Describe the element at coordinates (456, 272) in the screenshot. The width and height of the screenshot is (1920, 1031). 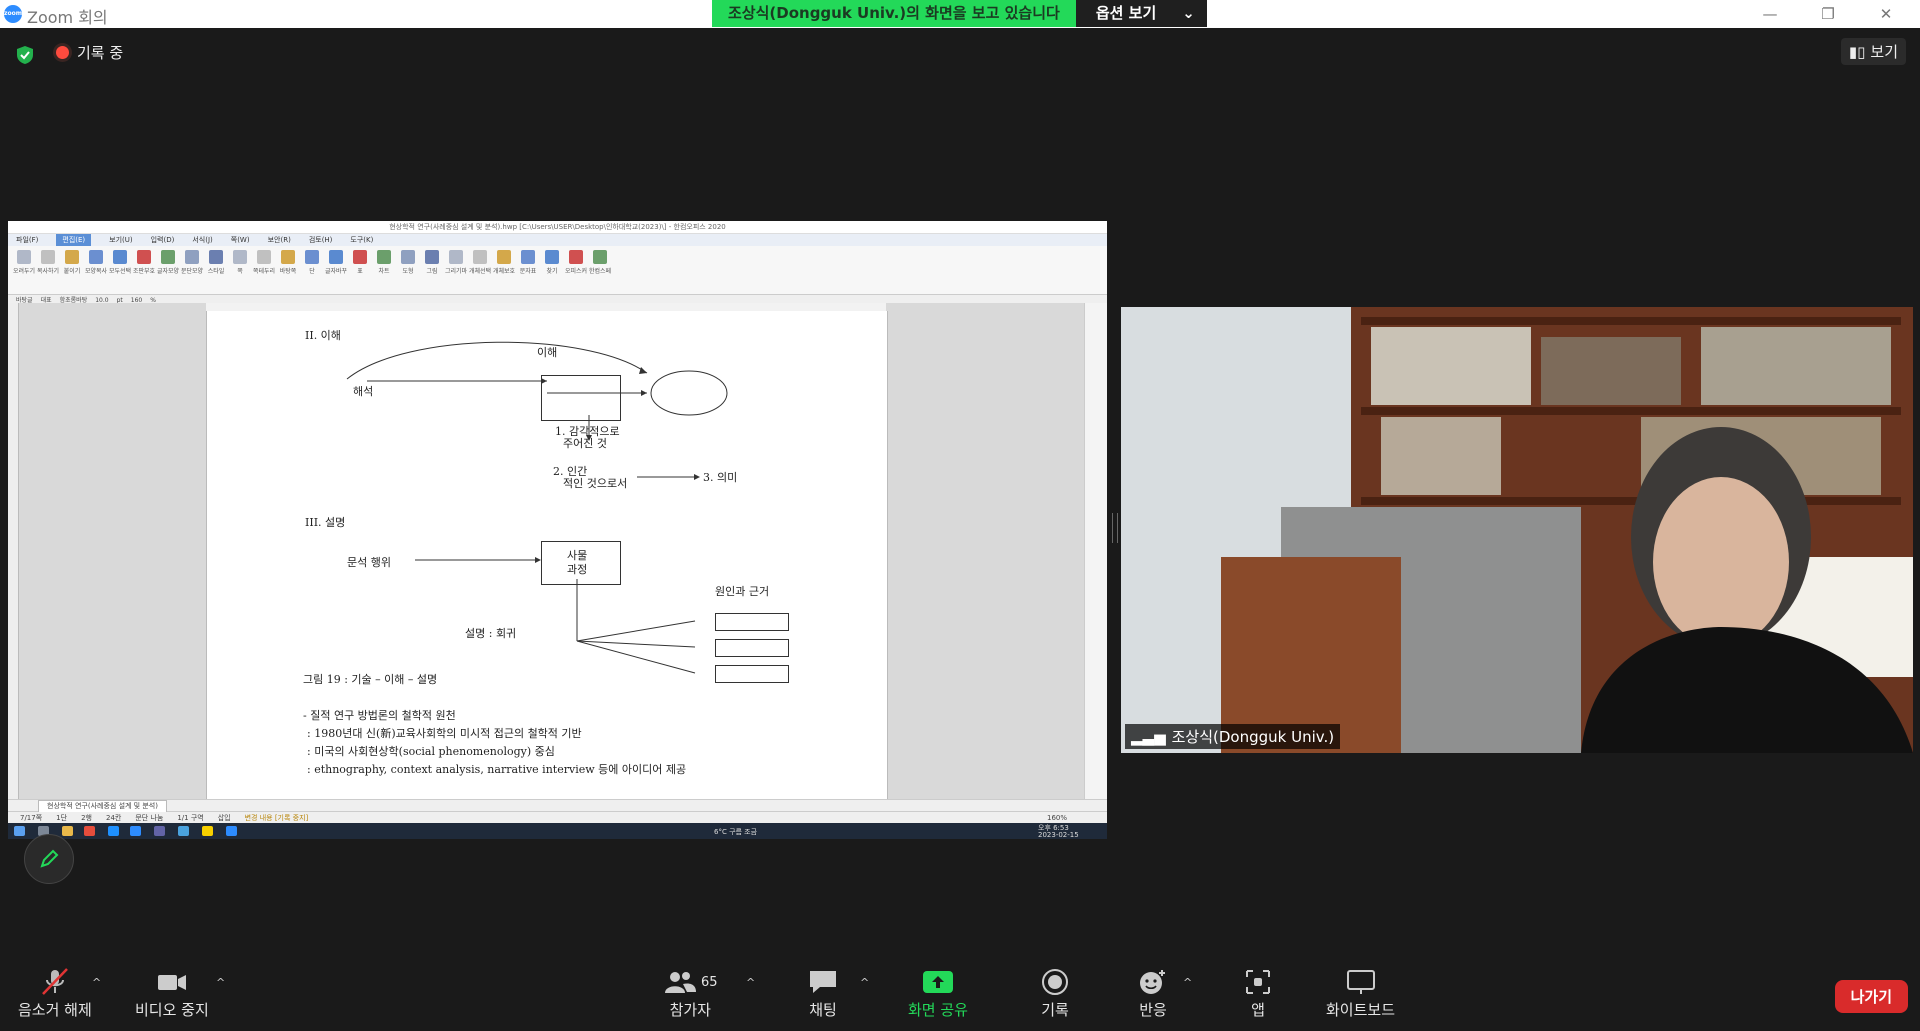
I see `ribbon-button-18: 그리기마당` at that location.